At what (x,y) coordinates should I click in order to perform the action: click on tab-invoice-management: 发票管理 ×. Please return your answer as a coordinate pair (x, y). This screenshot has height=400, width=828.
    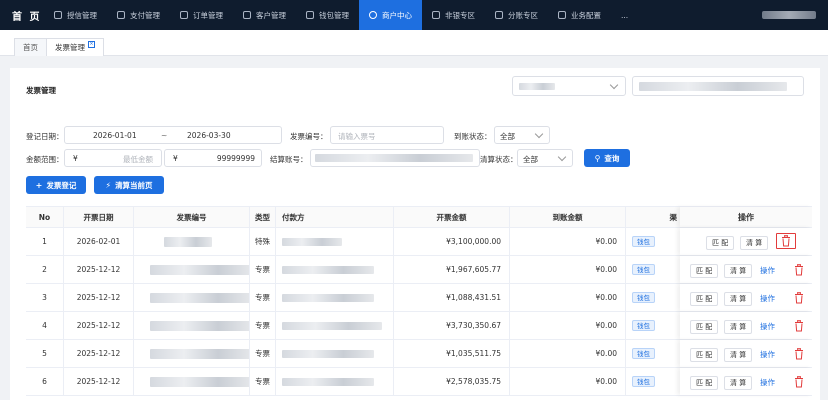
    Looking at the image, I should click on (75, 47).